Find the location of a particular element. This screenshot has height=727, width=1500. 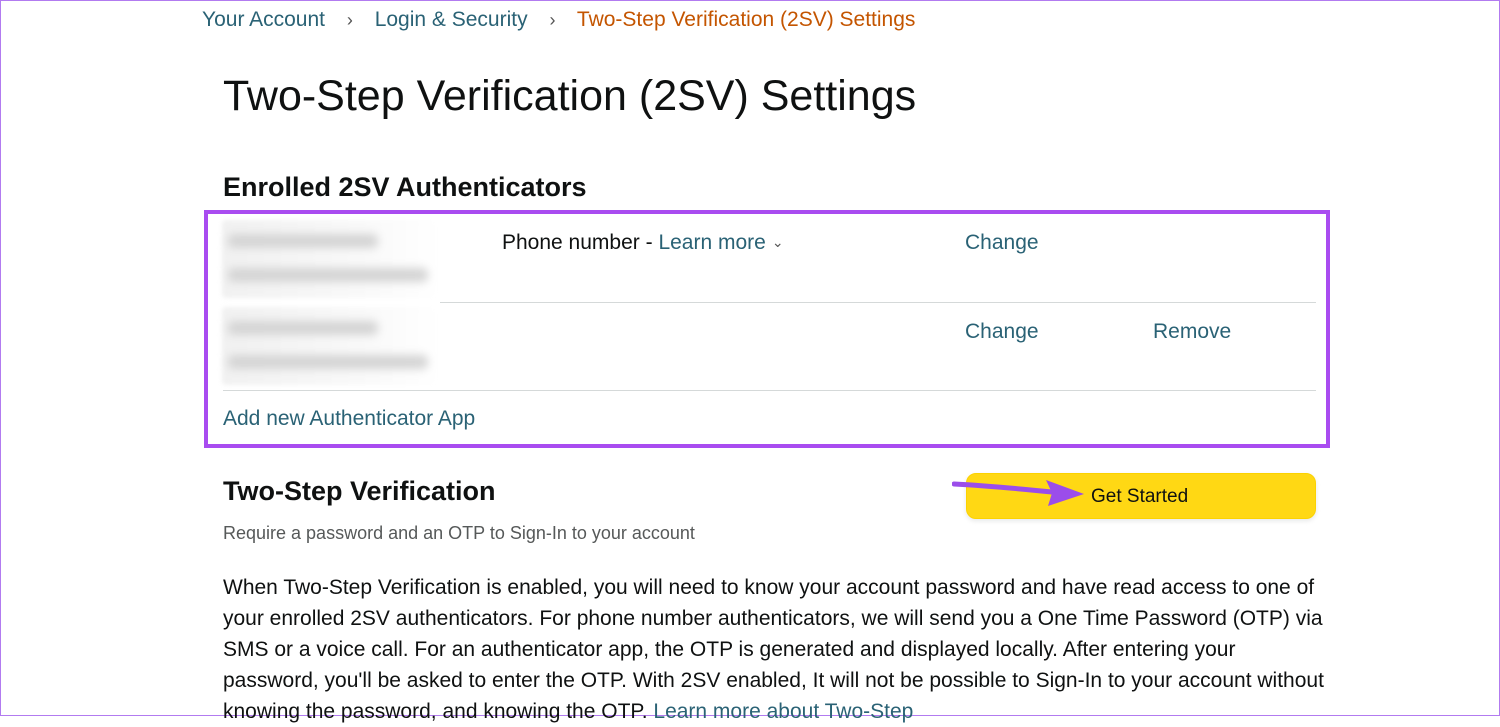

two-step-verification-heading: Two-Step Verification is located at coordinates (359, 491).